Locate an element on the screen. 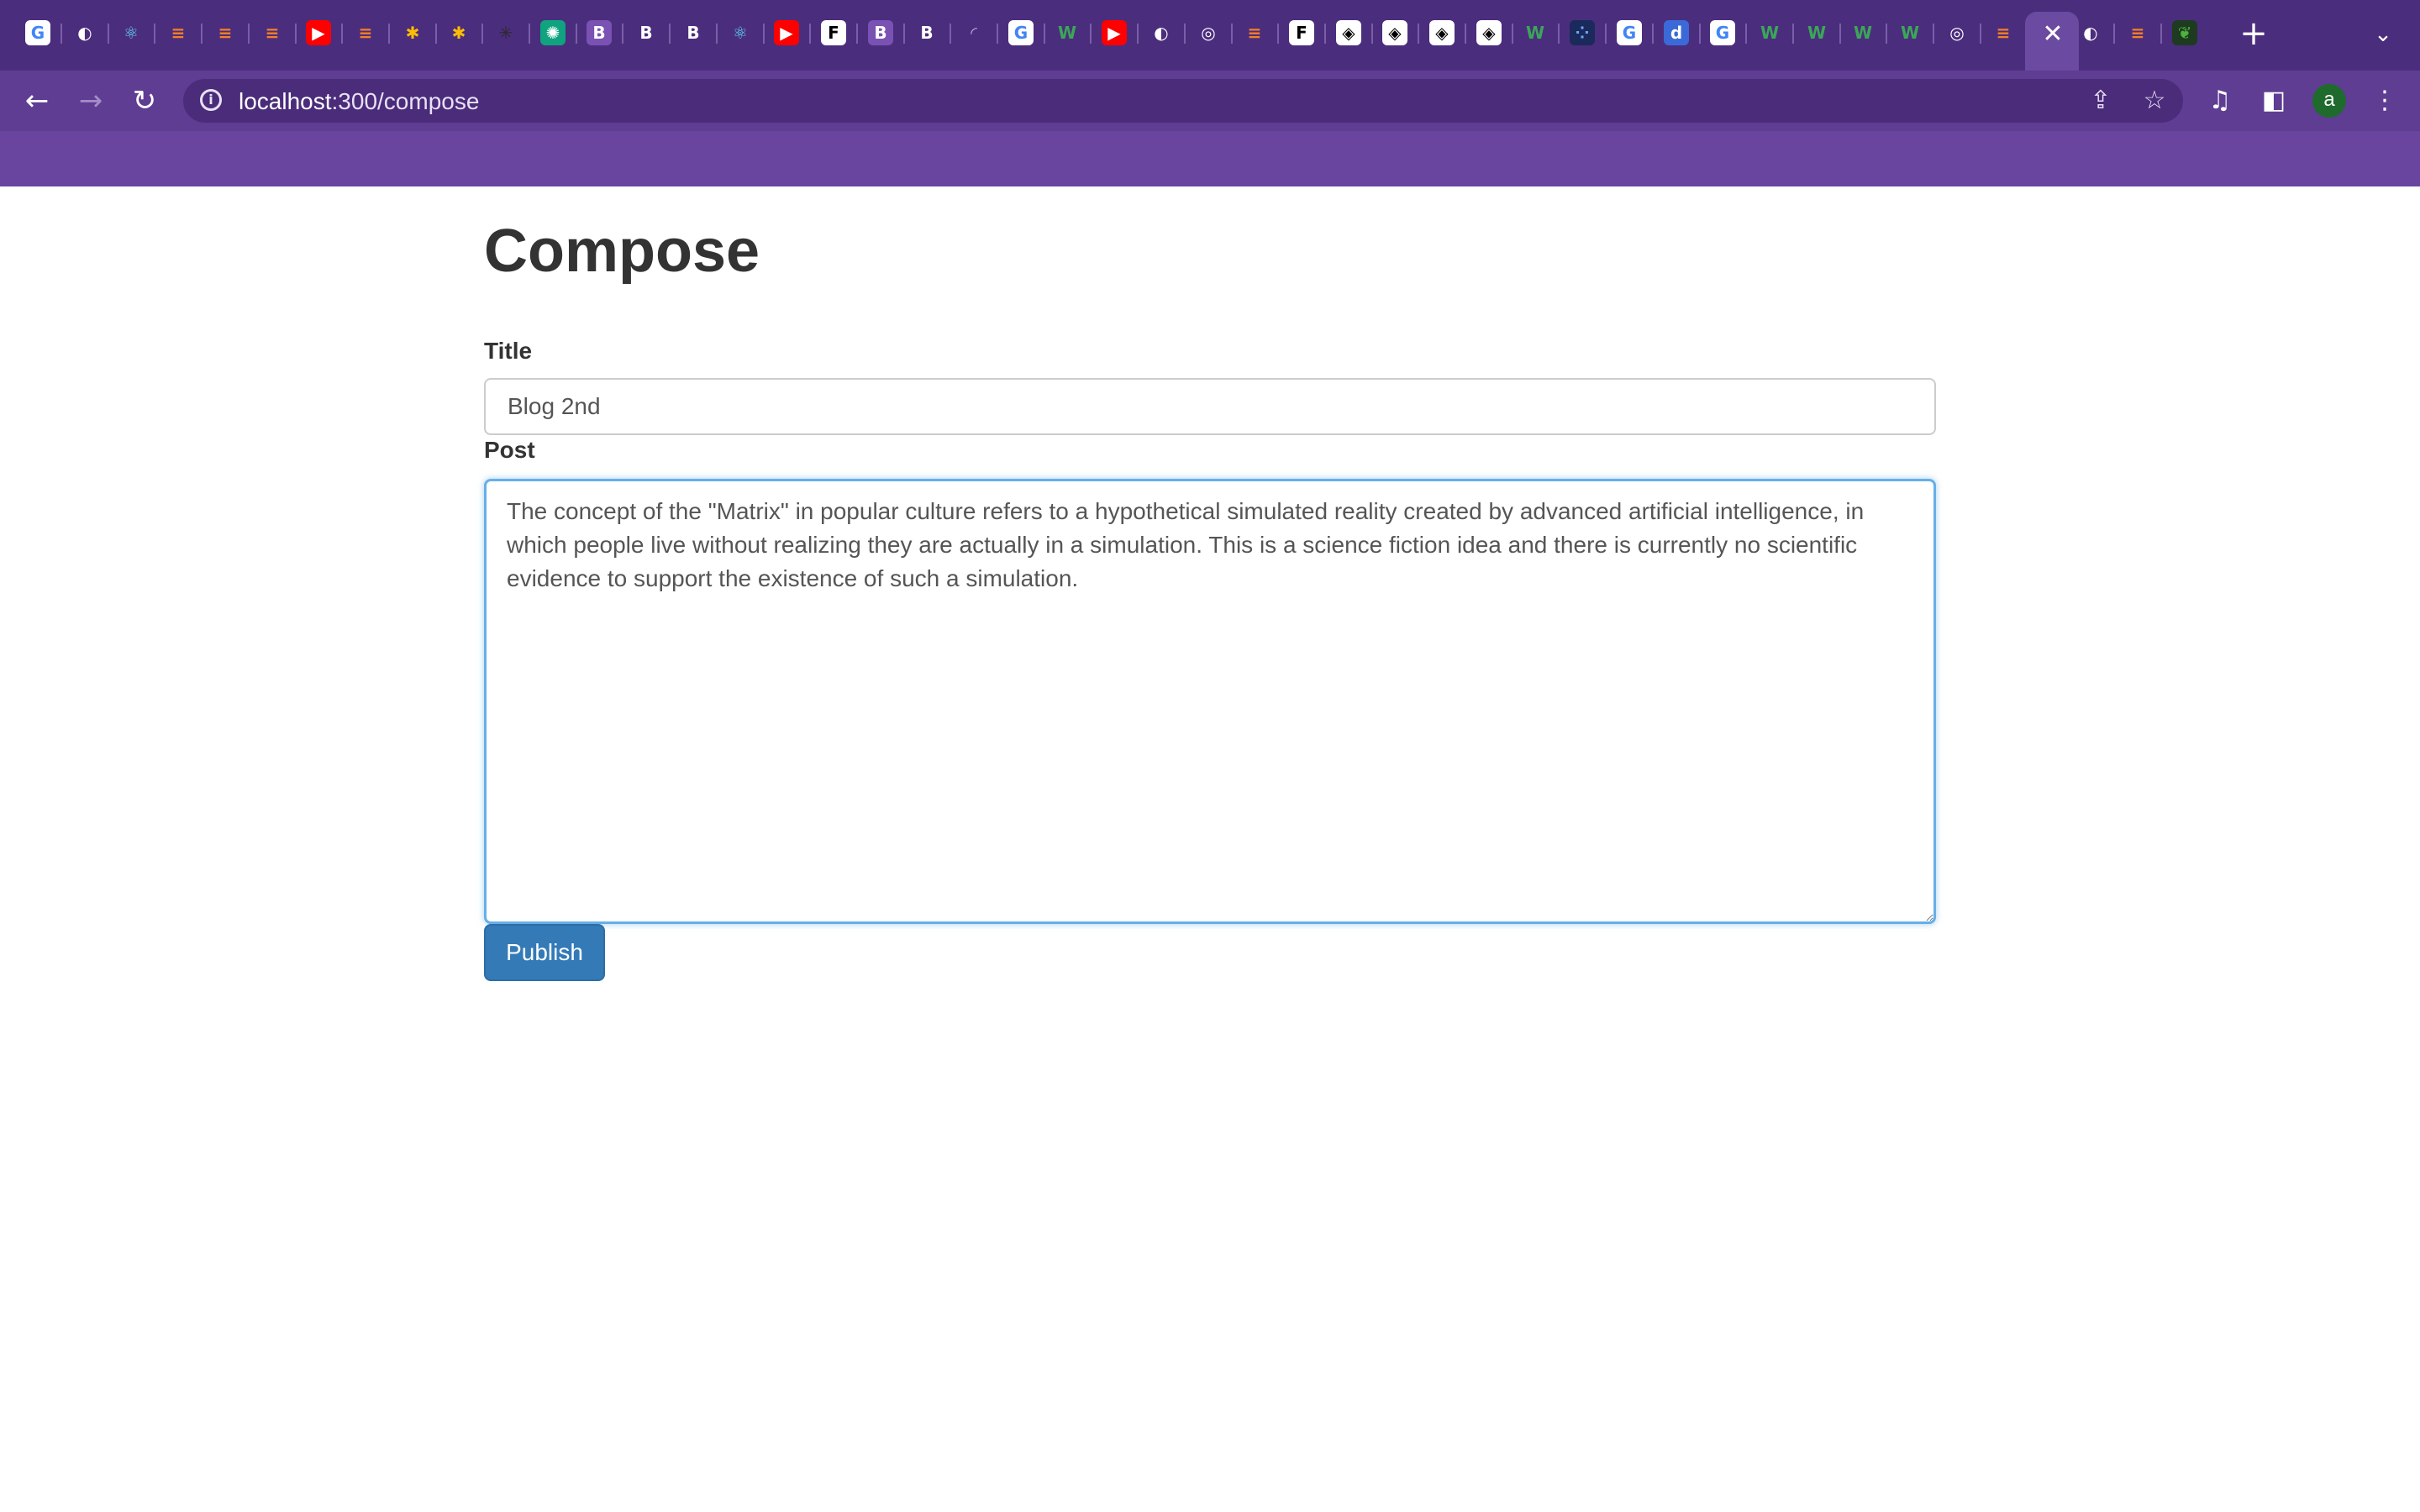 The width and height of the screenshot is (2420, 1512). dotted-icon: ⁘ is located at coordinates (1583, 32).